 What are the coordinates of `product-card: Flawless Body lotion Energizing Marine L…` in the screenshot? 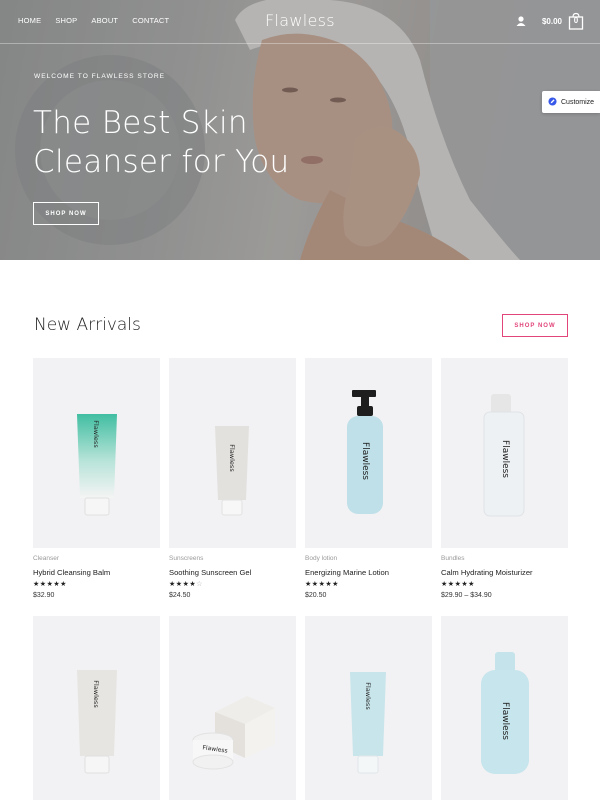 It's located at (368, 478).